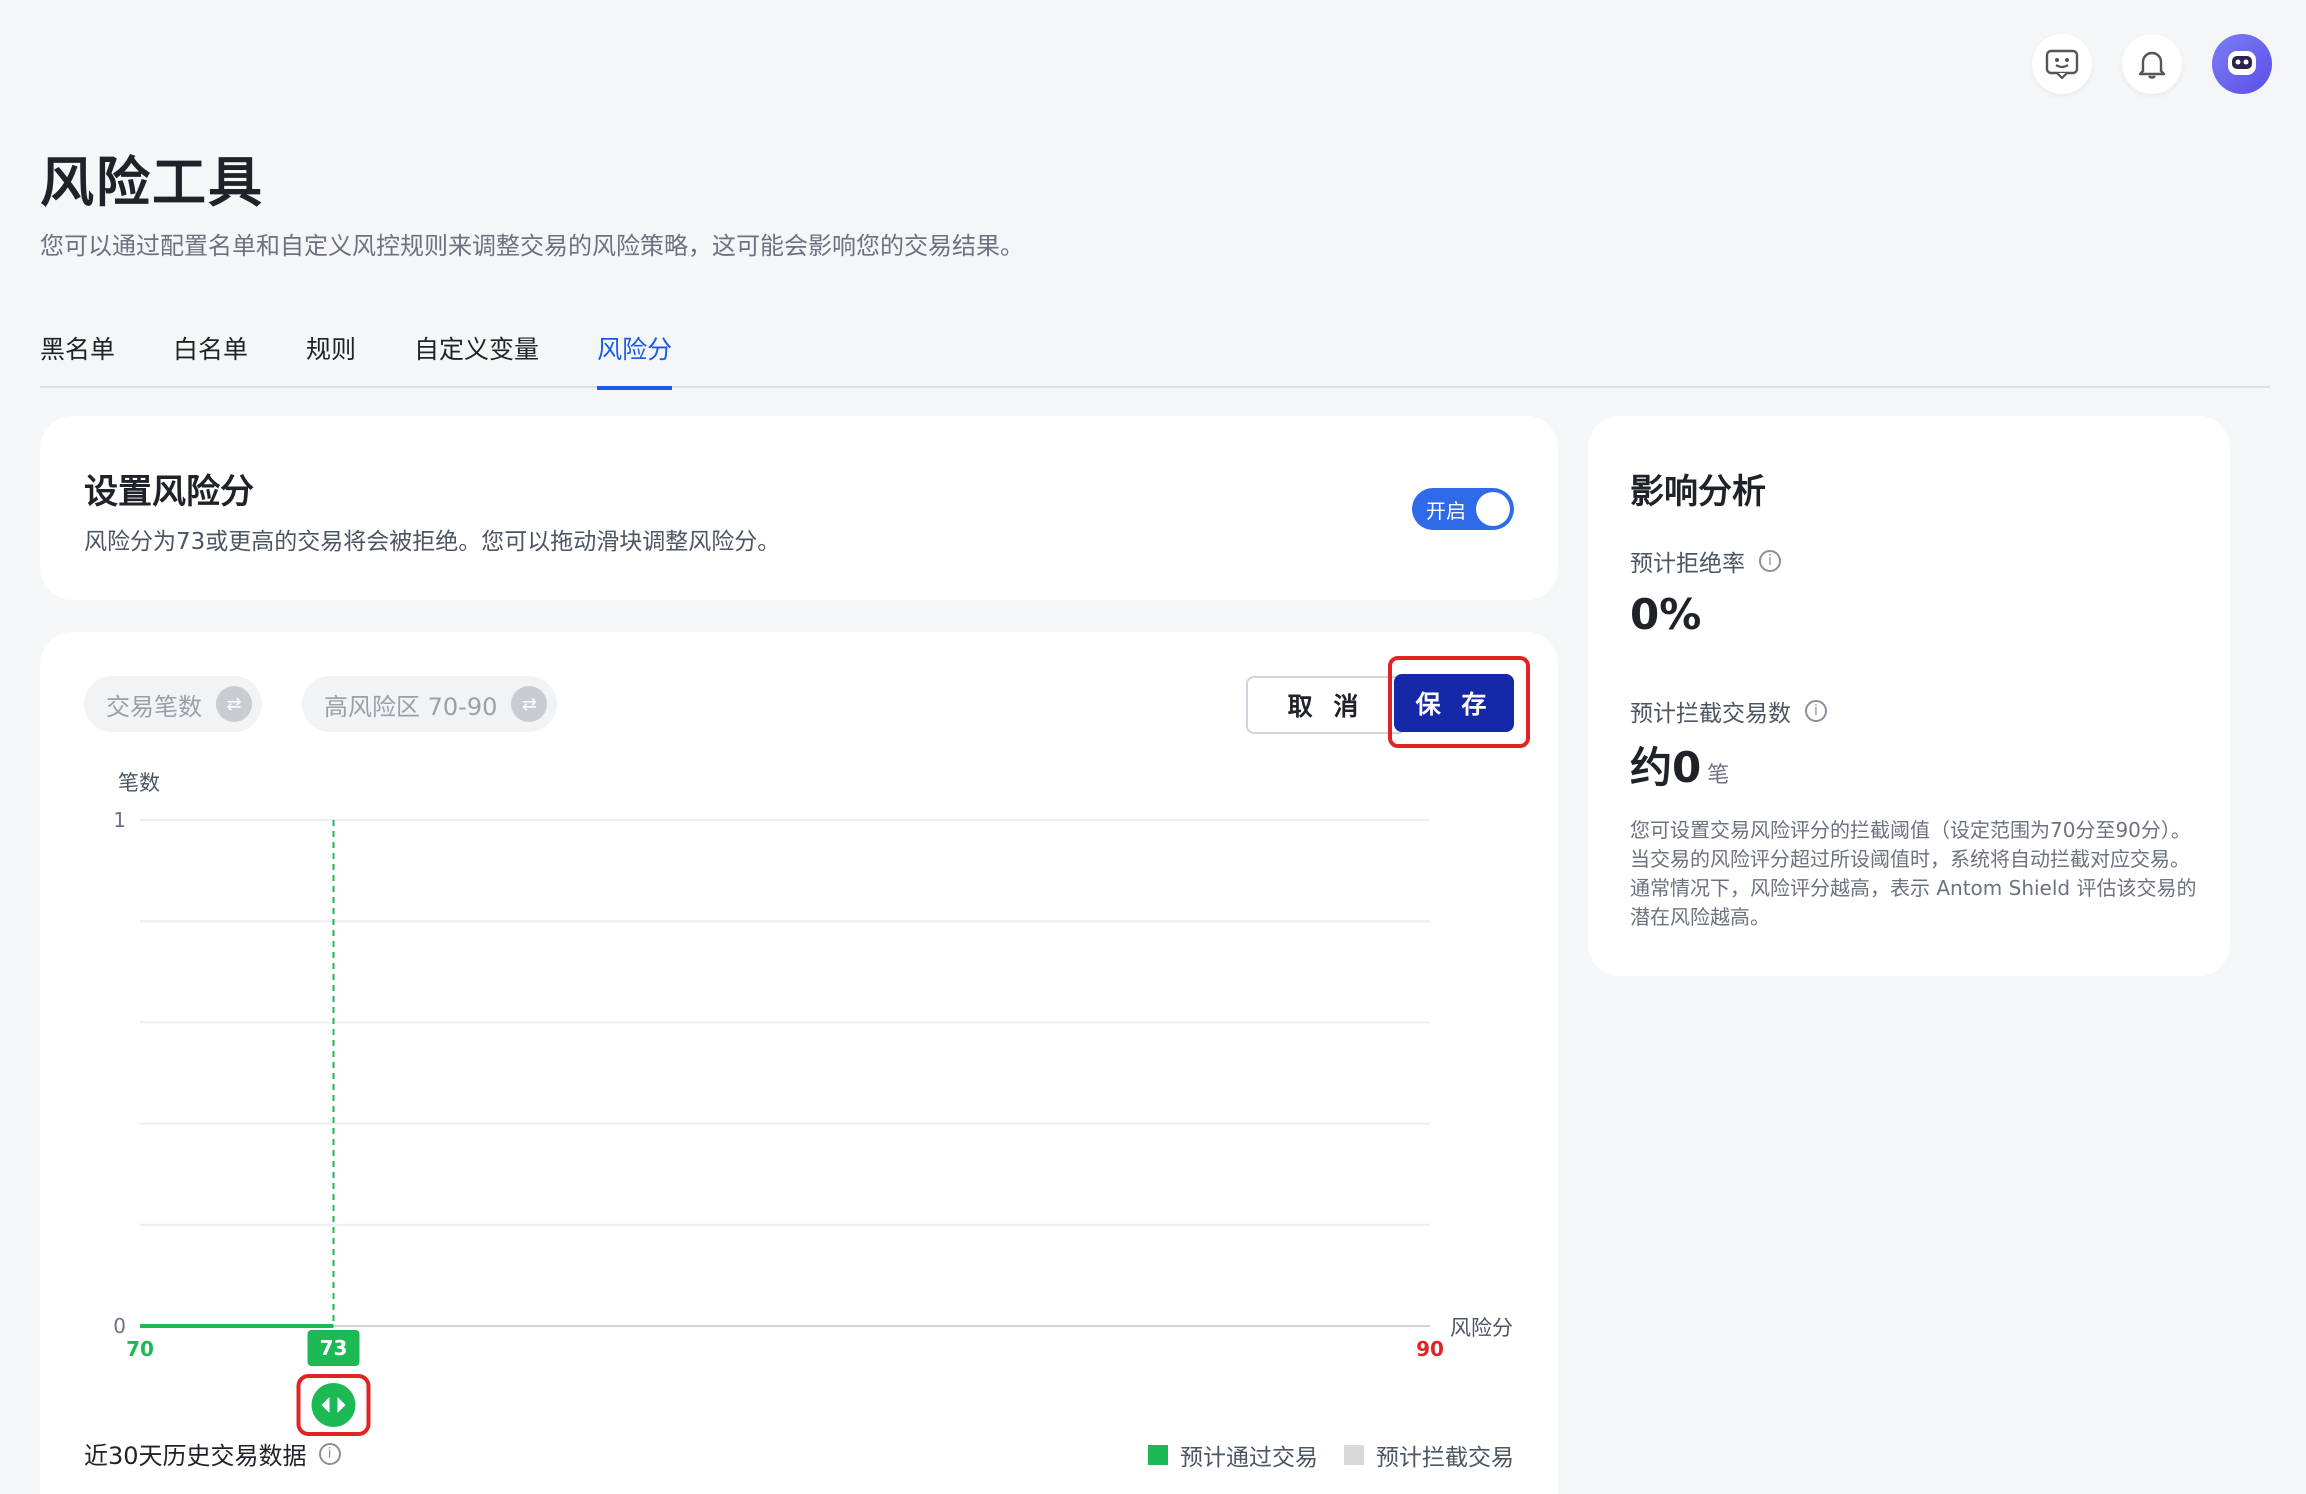 Image resolution: width=2306 pixels, height=1494 pixels. What do you see at coordinates (119, 1073) in the screenshot?
I see `y-ticks: 01` at bounding box center [119, 1073].